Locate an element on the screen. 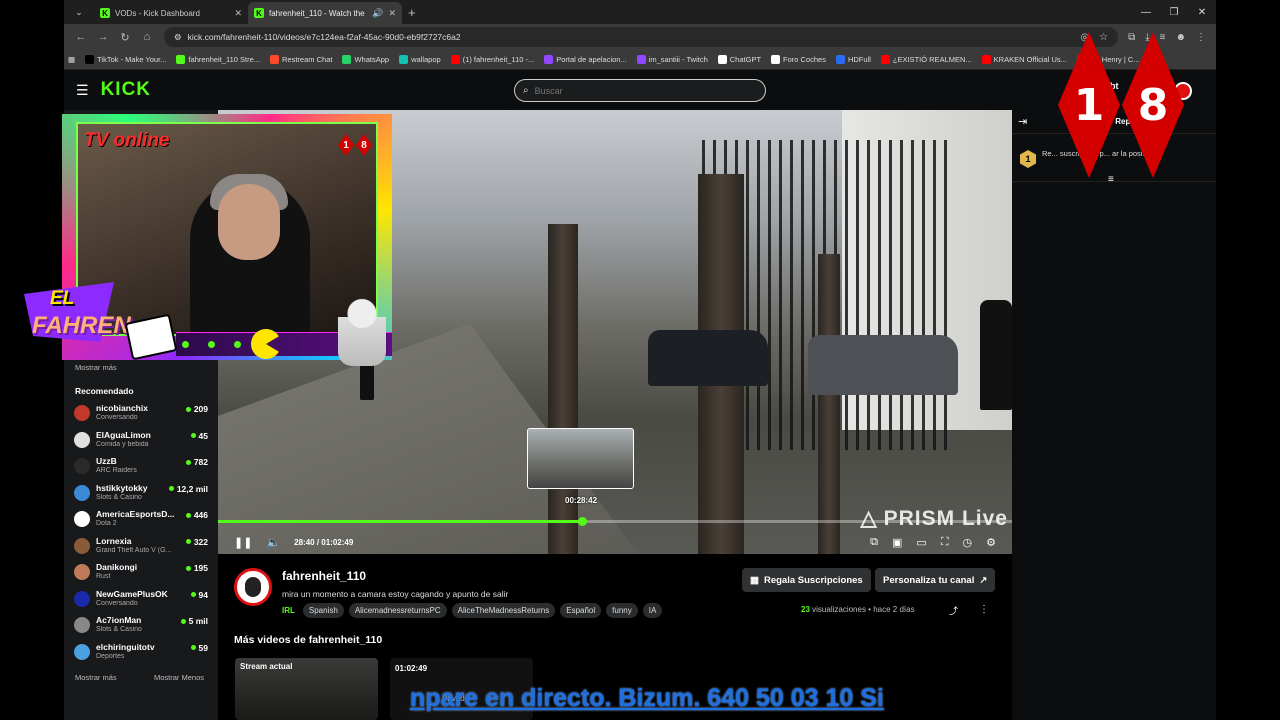 Image resolution: width=1280 pixels, height=720 pixels. pellet-icon is located at coordinates (211, 344).